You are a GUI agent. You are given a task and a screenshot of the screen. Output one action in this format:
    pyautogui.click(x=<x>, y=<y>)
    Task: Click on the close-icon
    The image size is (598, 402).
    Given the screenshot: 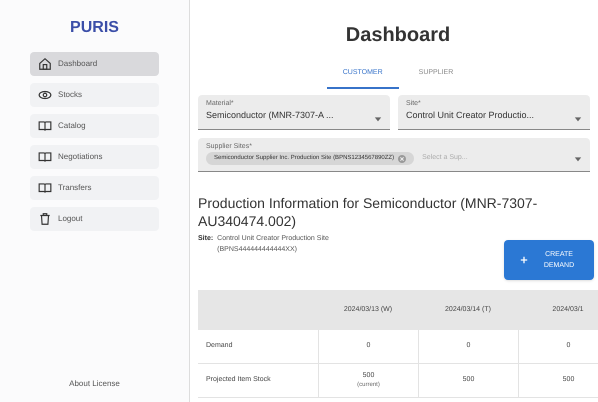 What is the action you would take?
    pyautogui.click(x=402, y=158)
    